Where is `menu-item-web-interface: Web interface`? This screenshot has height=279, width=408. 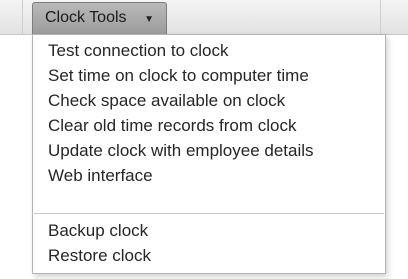 menu-item-web-interface: Web interface is located at coordinates (100, 176).